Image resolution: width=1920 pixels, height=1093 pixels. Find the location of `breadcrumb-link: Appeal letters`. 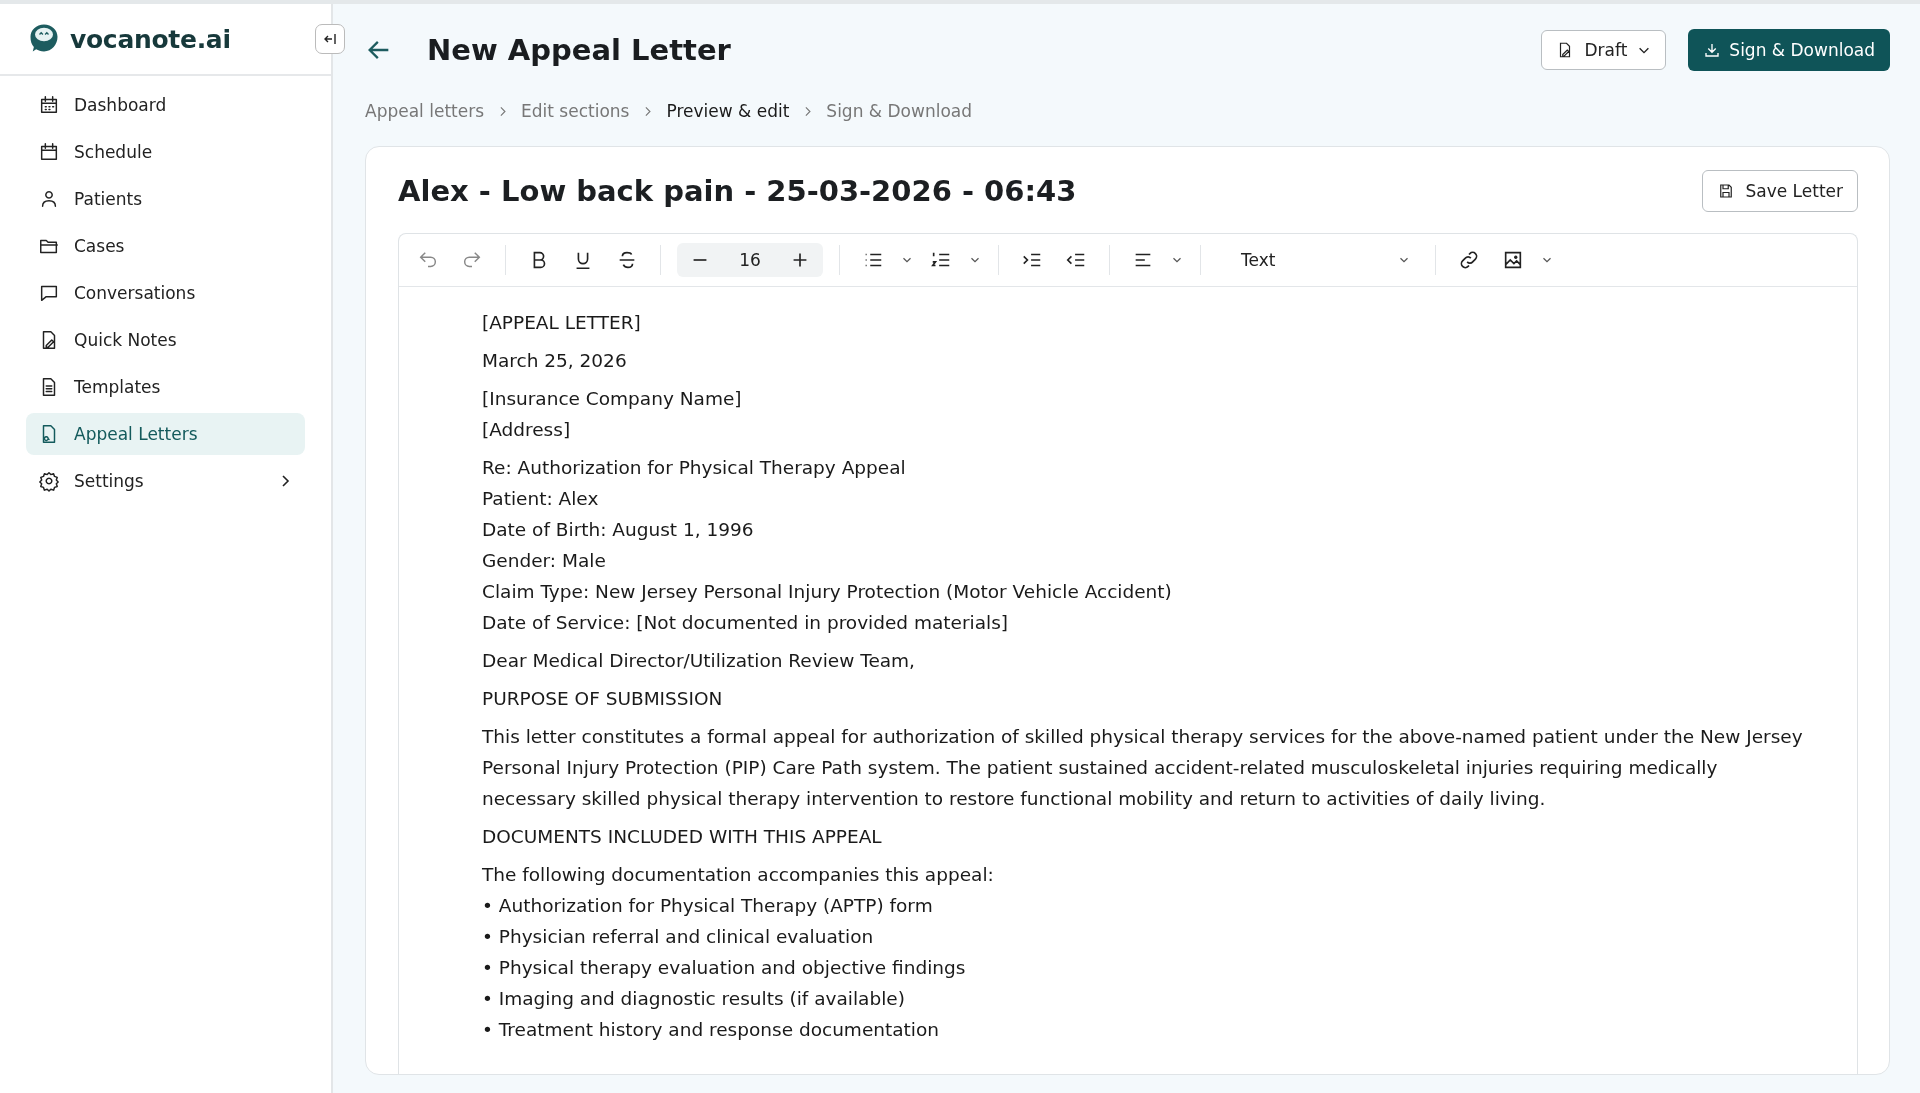

breadcrumb-link: Appeal letters is located at coordinates (425, 111).